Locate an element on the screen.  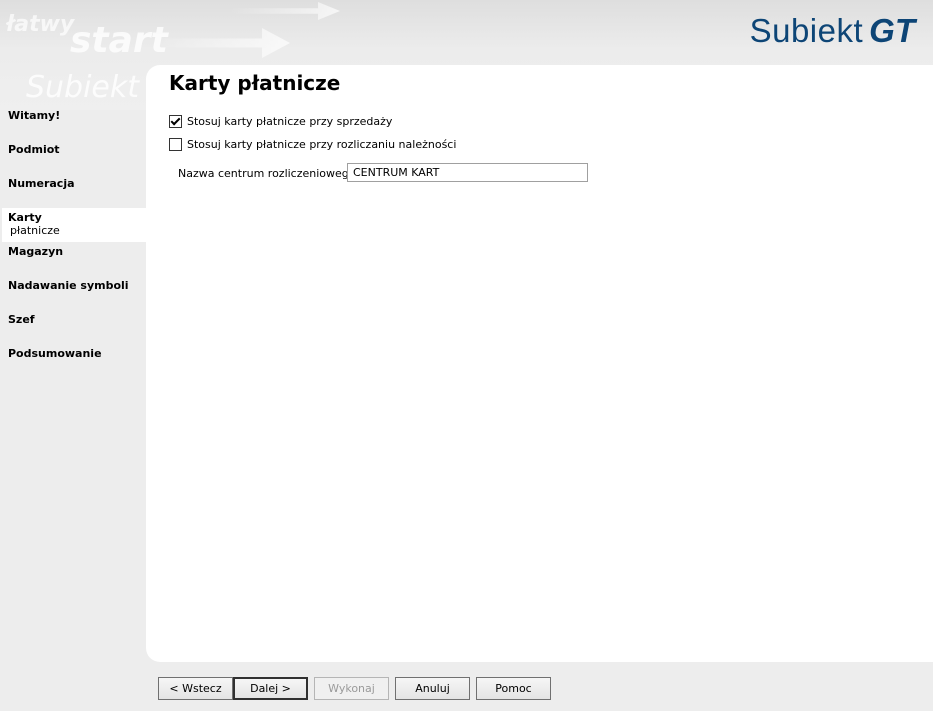
sales-checkbox is located at coordinates (175, 121).